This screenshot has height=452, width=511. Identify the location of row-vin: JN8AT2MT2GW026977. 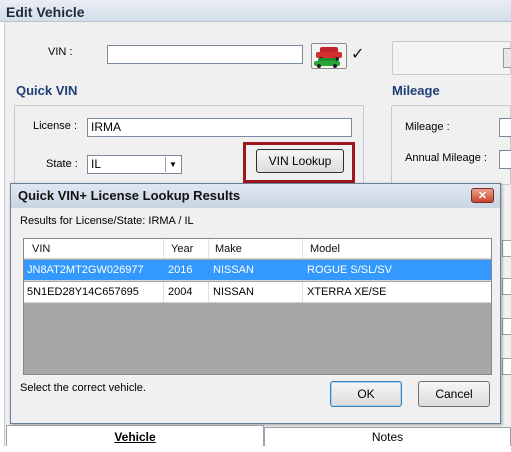
(85, 270).